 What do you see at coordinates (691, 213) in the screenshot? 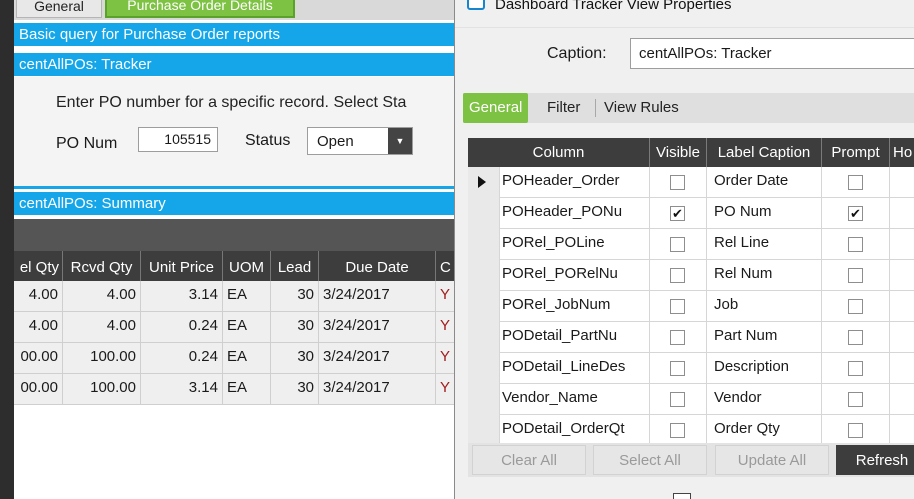
I see `table-row: POHeader_PONu ✔ PO Num ✔` at bounding box center [691, 213].